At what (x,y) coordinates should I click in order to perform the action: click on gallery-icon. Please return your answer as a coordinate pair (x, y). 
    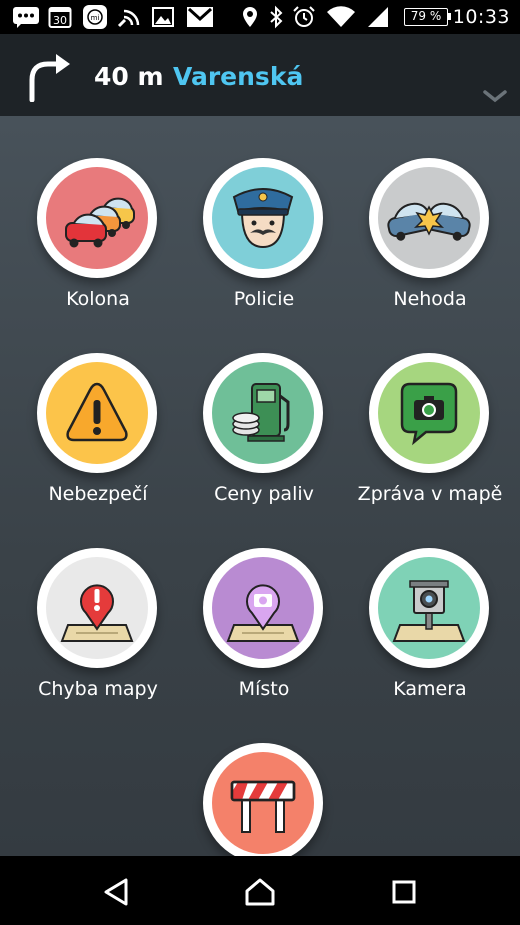
    Looking at the image, I should click on (163, 17).